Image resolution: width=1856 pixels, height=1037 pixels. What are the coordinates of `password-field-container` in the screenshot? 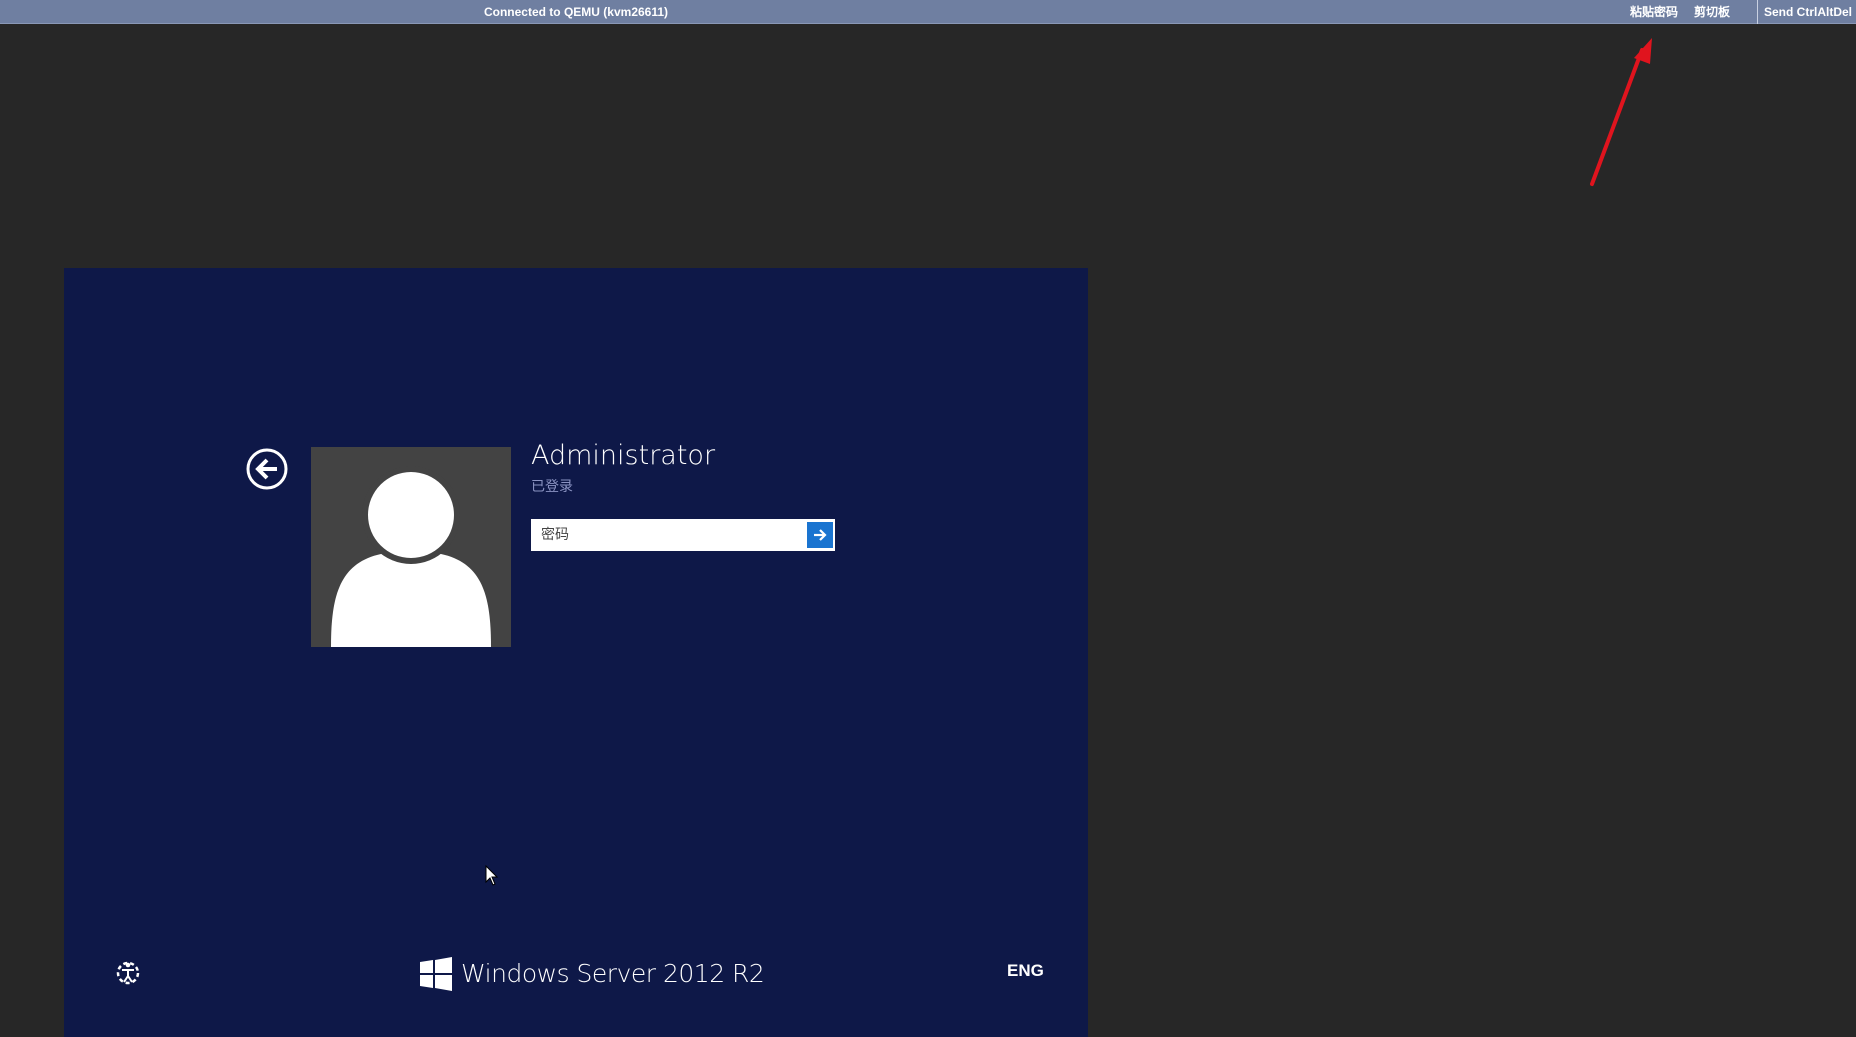 It's located at (683, 535).